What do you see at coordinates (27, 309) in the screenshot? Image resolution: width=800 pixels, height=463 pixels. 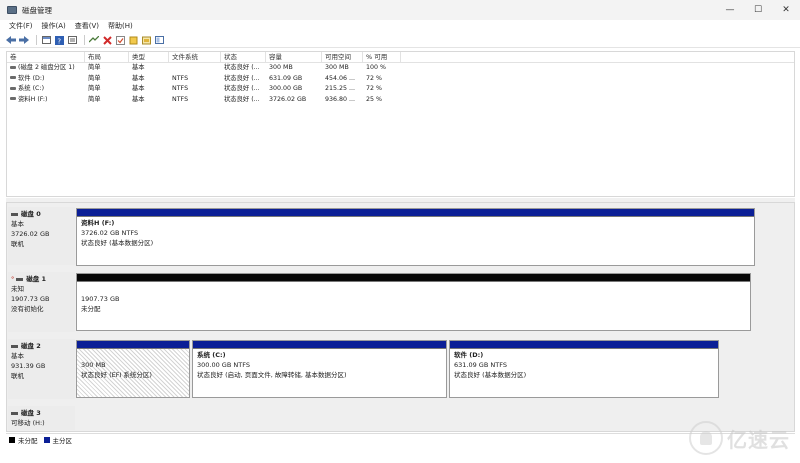 I see `disk-status: 没有初始化` at bounding box center [27, 309].